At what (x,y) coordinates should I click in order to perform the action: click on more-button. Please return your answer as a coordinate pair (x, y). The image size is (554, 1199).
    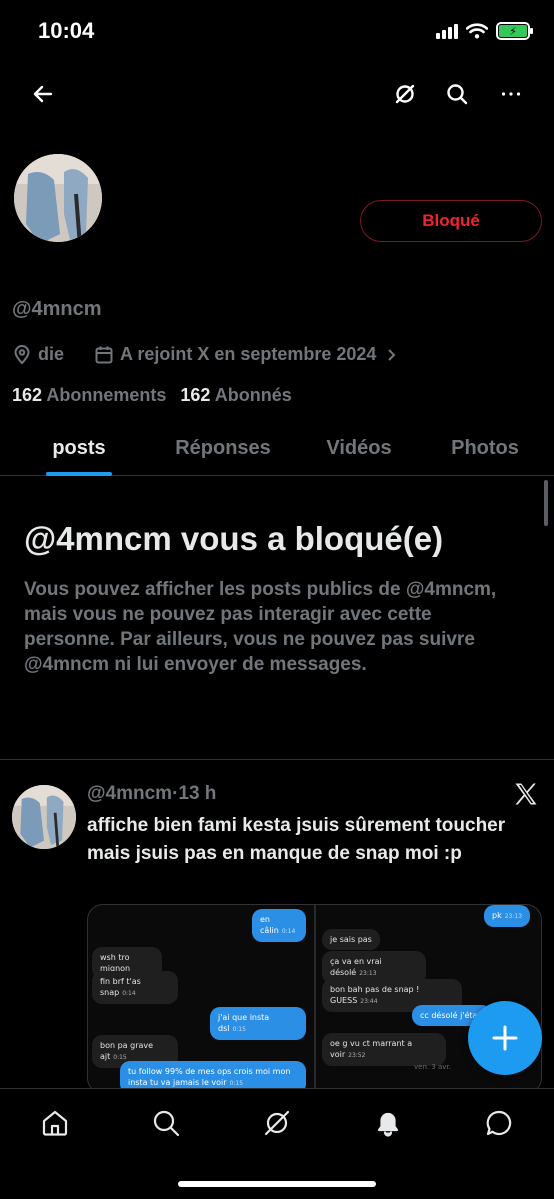
    Looking at the image, I should click on (511, 94).